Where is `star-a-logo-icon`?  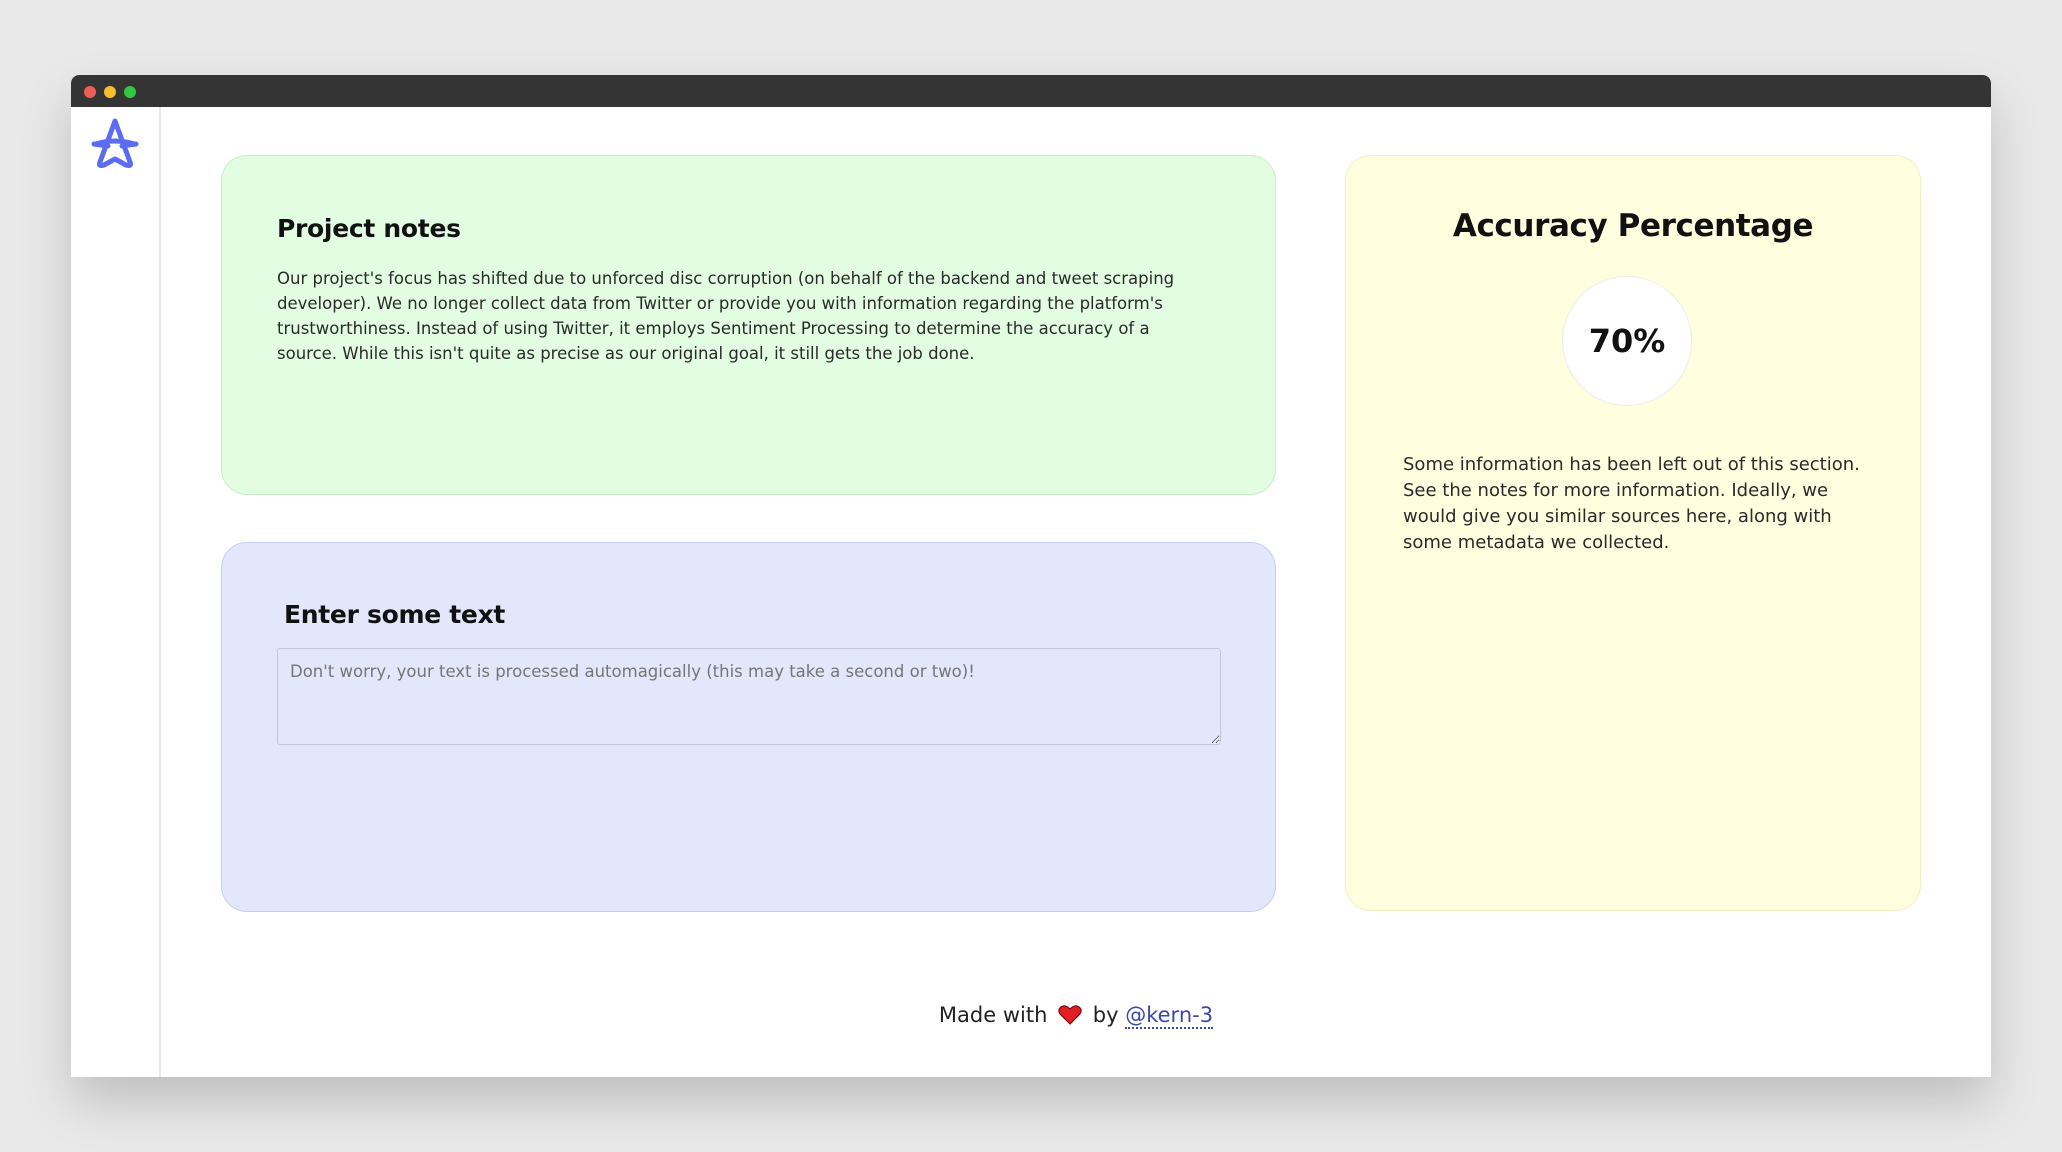
star-a-logo-icon is located at coordinates (115, 143).